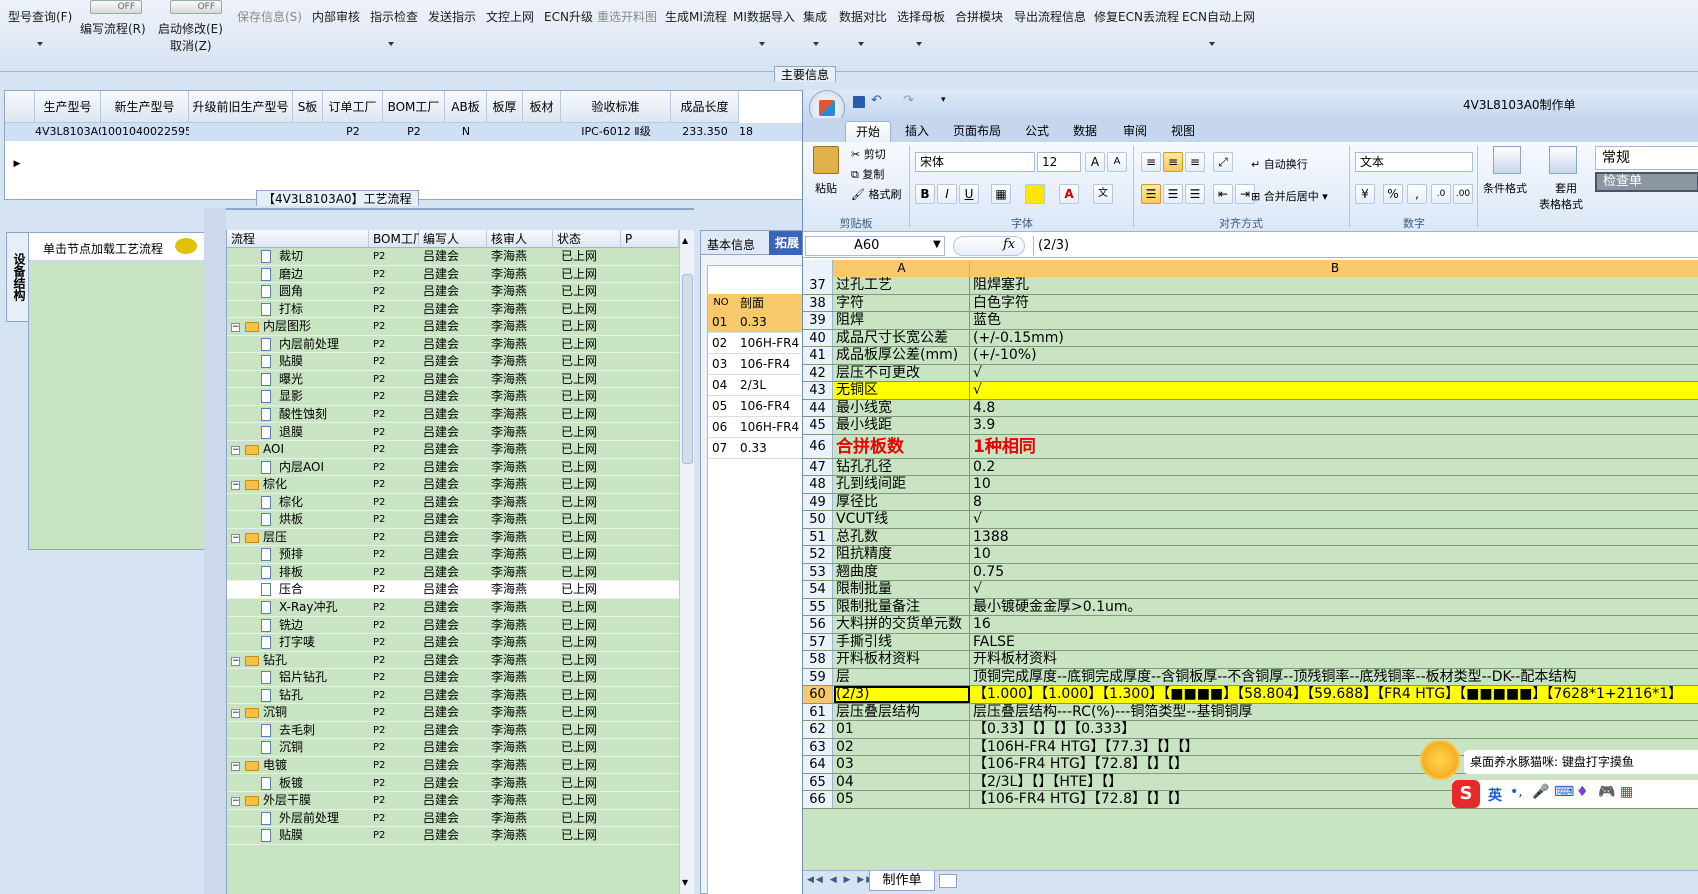 The image size is (1698, 894). I want to click on customize-qat-icon: ▾, so click(943, 100).